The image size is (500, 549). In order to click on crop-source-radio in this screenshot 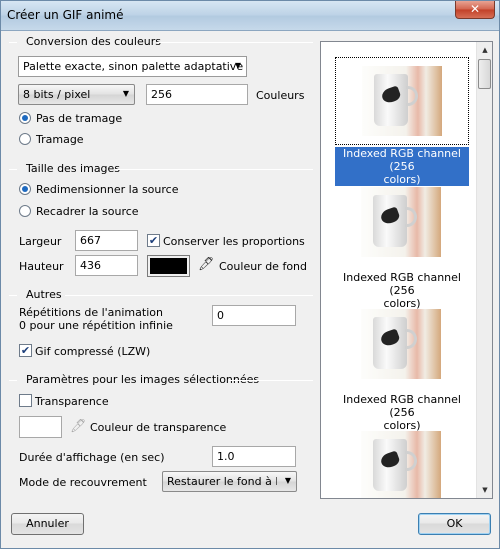, I will do `click(25, 211)`.